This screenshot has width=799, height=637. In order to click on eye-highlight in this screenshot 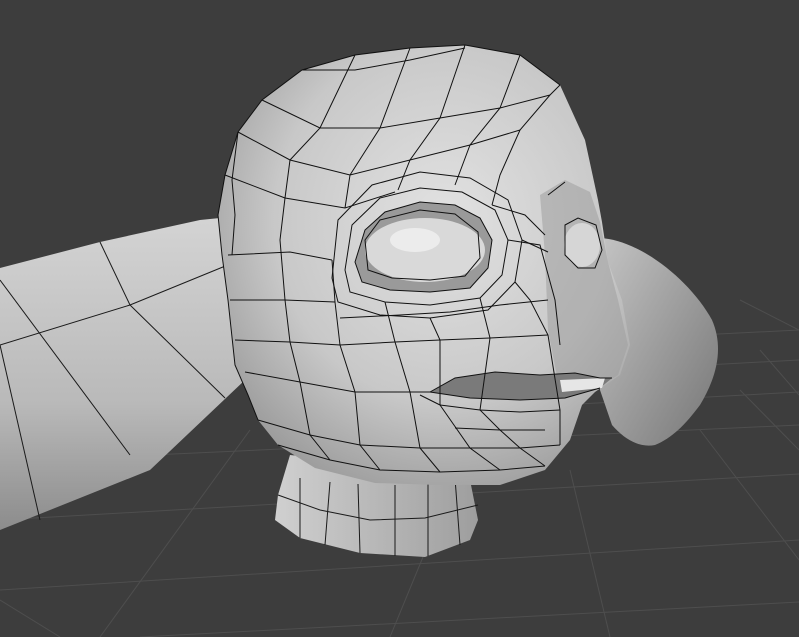, I will do `click(415, 240)`.